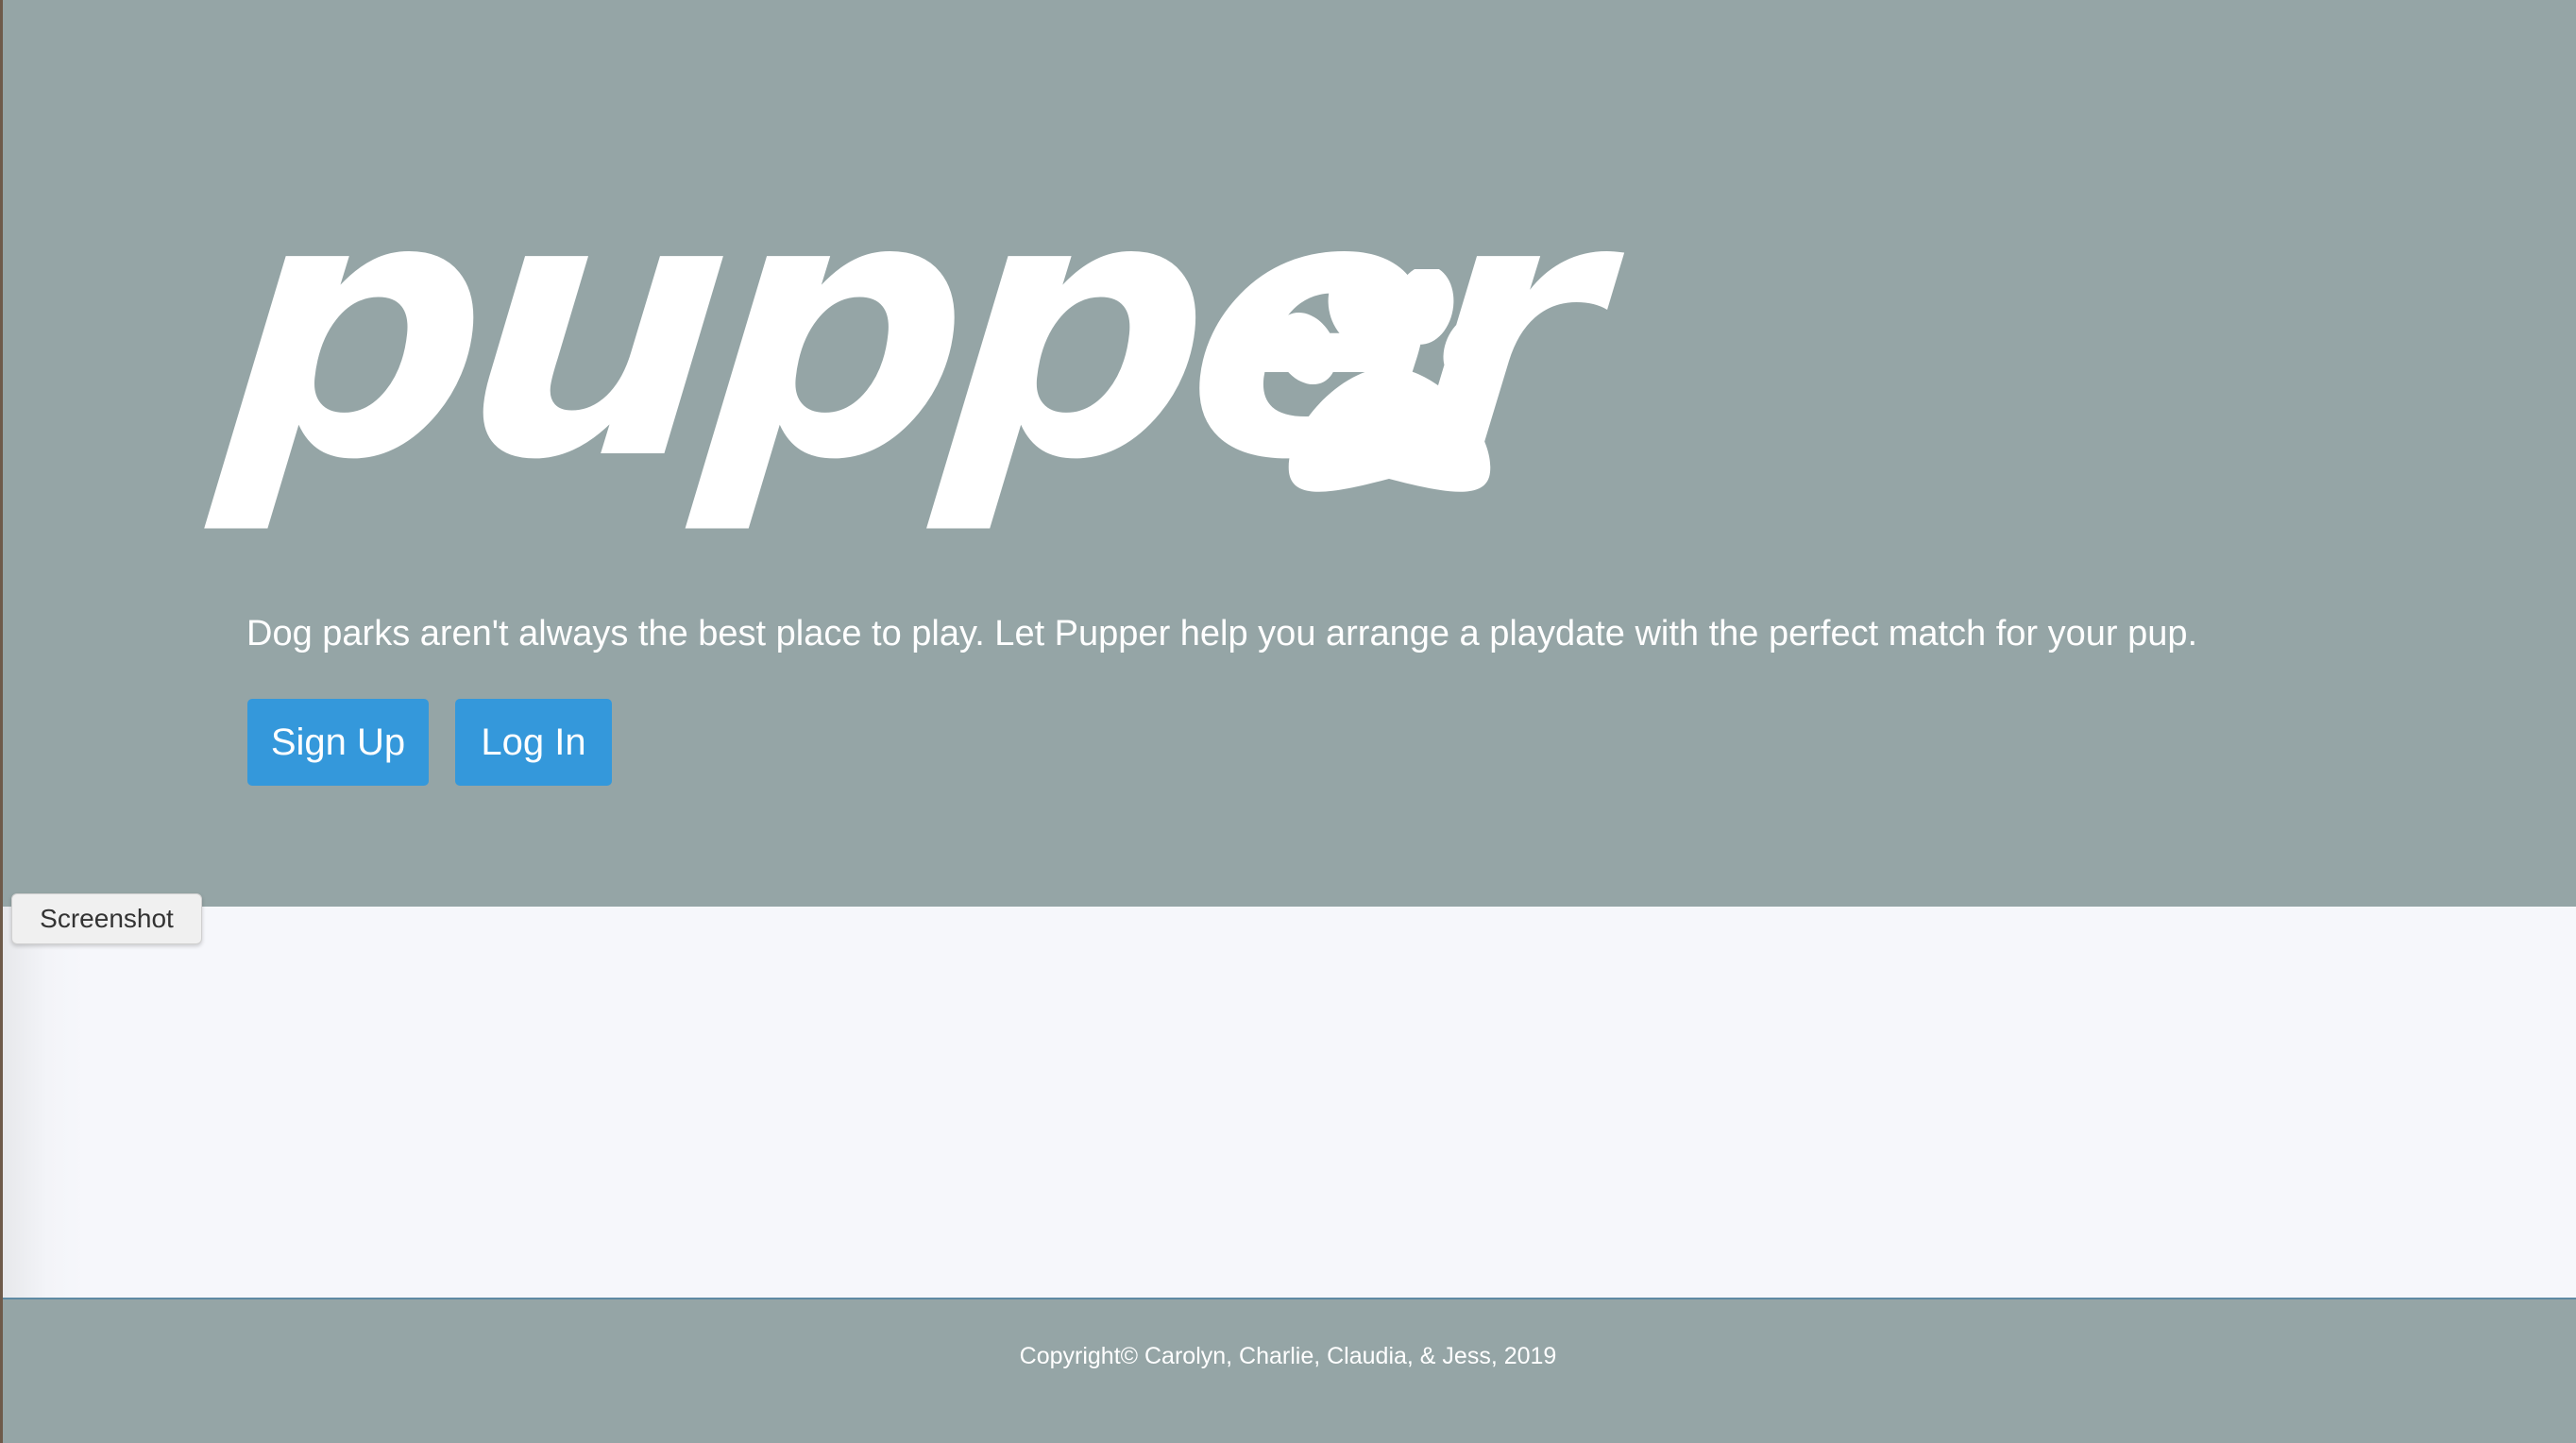  I want to click on log-in-button: Log In, so click(533, 742).